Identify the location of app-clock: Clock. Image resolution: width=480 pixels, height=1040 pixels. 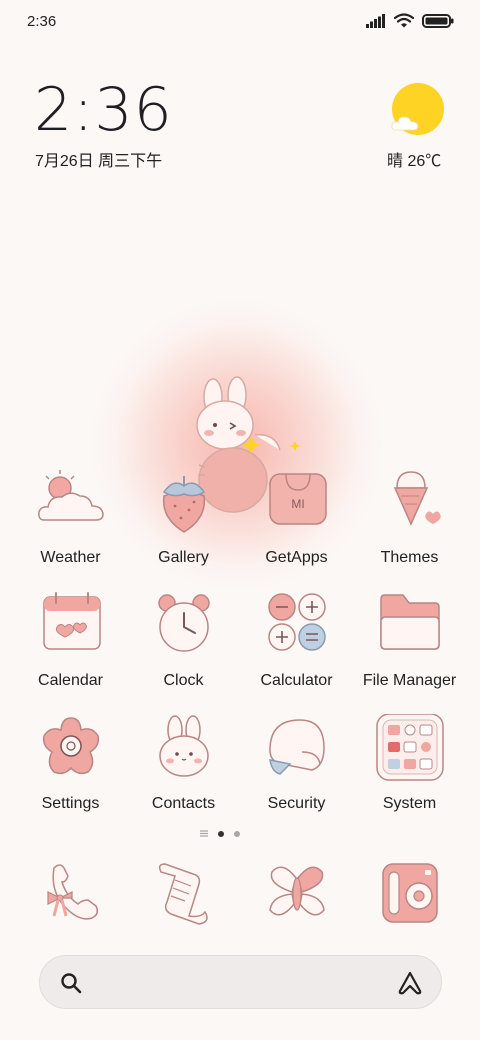
(183, 640).